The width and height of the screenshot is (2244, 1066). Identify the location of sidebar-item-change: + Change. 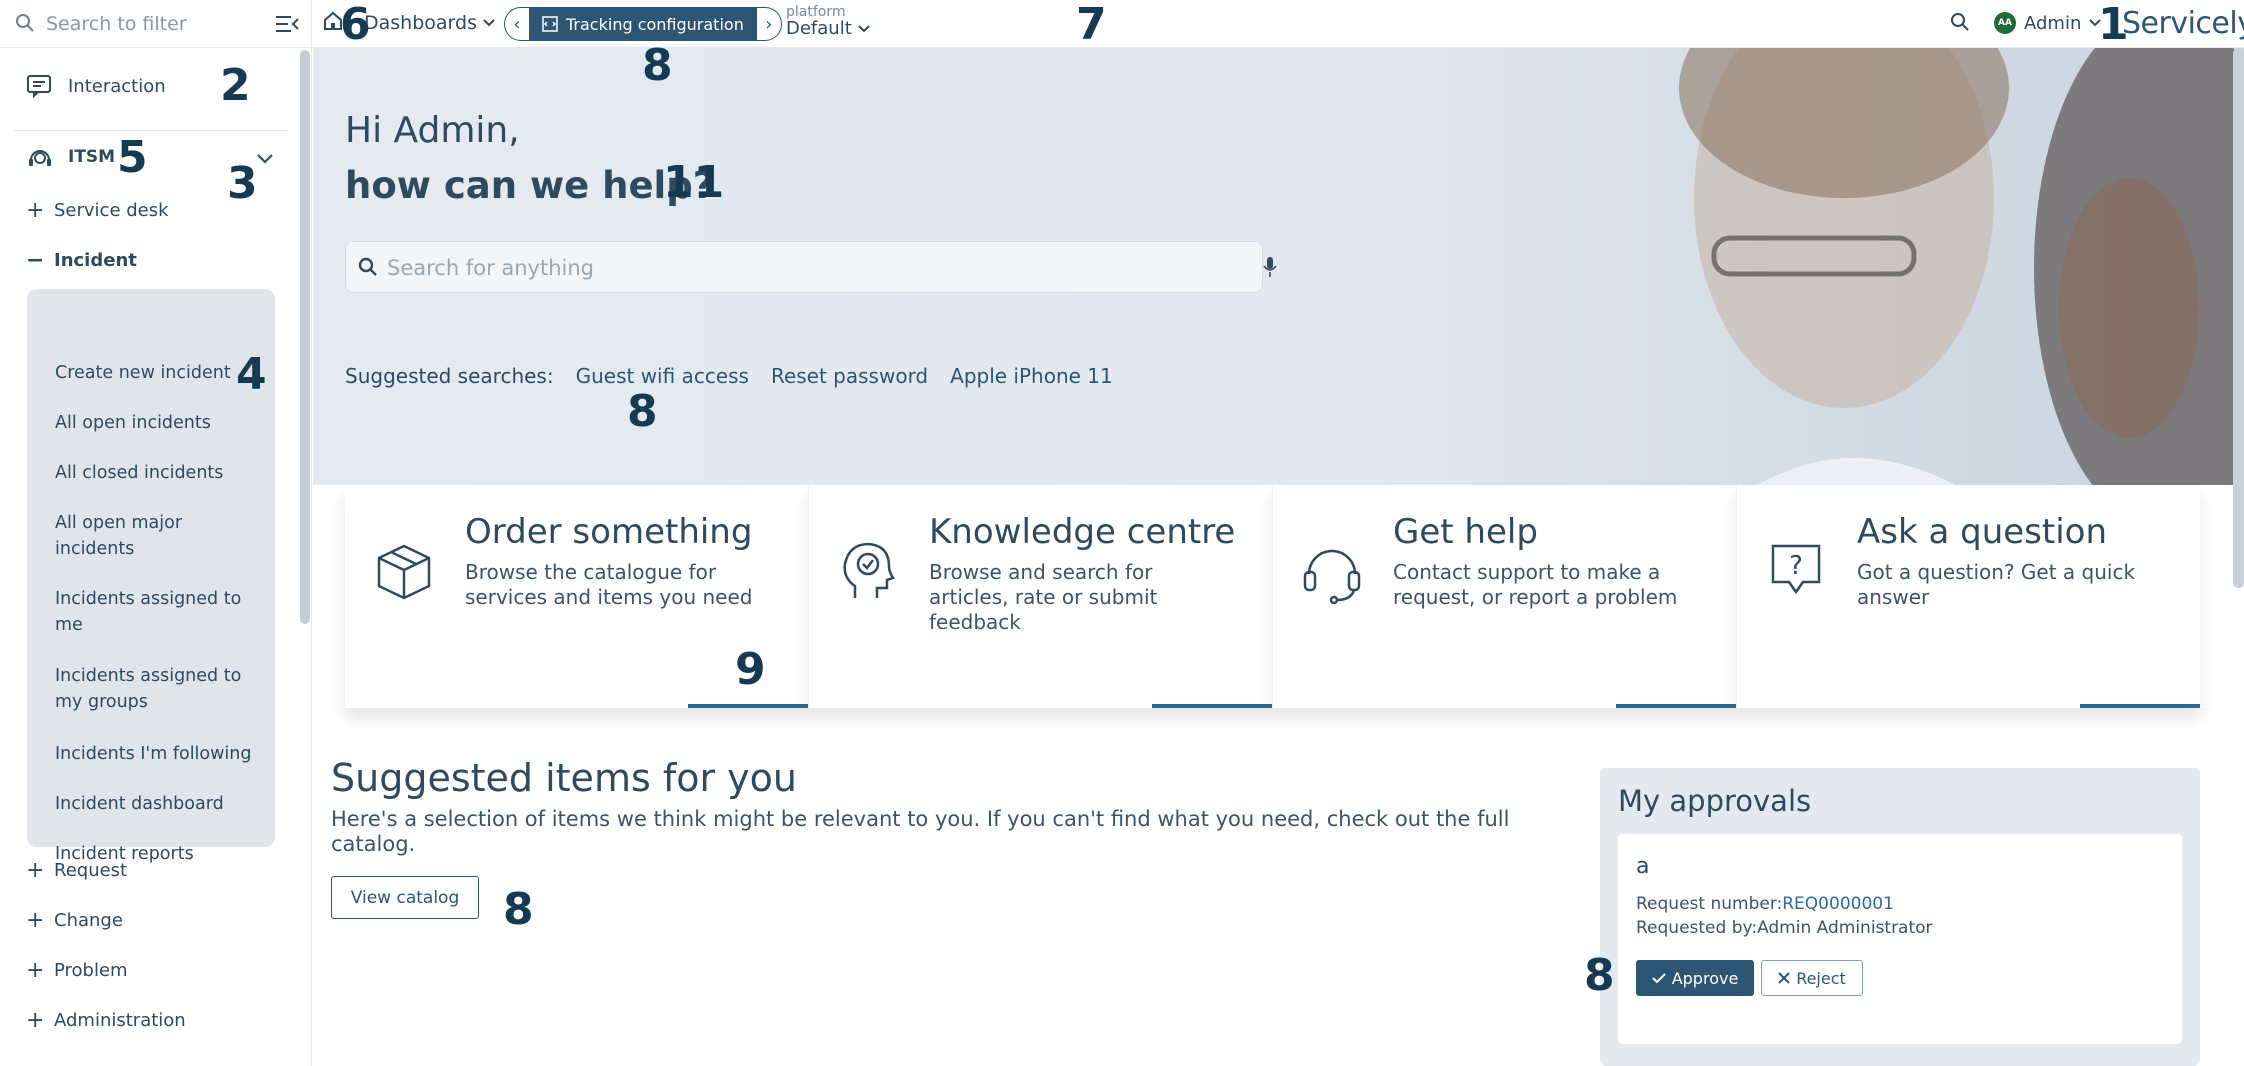
(74, 920).